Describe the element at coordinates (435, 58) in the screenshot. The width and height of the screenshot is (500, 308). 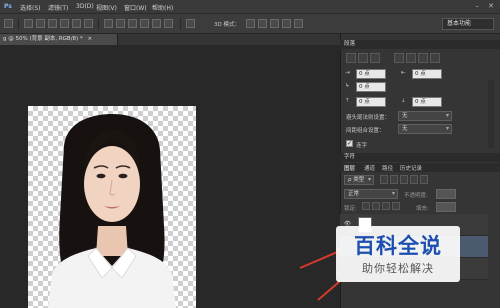
I see `justify-all-icon` at that location.